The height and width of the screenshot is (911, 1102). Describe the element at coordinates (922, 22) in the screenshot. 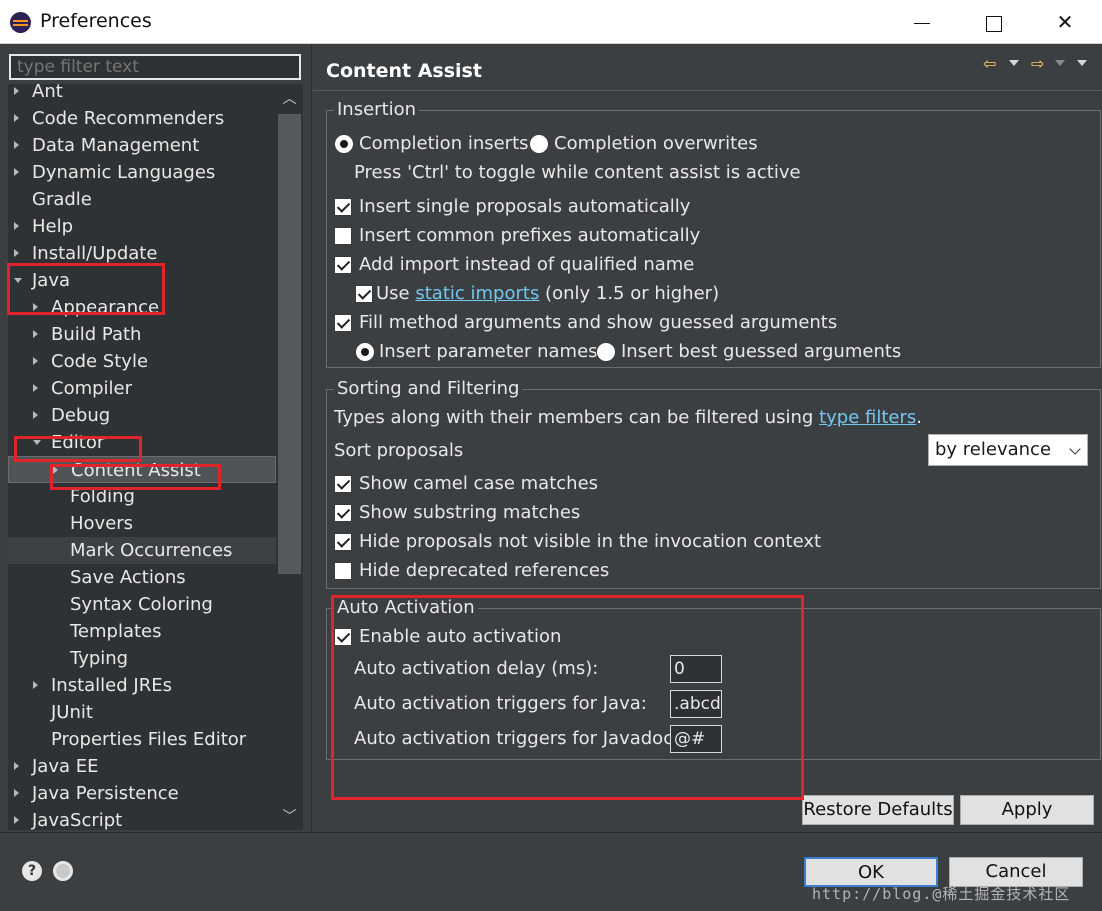

I see `minimize-button` at that location.